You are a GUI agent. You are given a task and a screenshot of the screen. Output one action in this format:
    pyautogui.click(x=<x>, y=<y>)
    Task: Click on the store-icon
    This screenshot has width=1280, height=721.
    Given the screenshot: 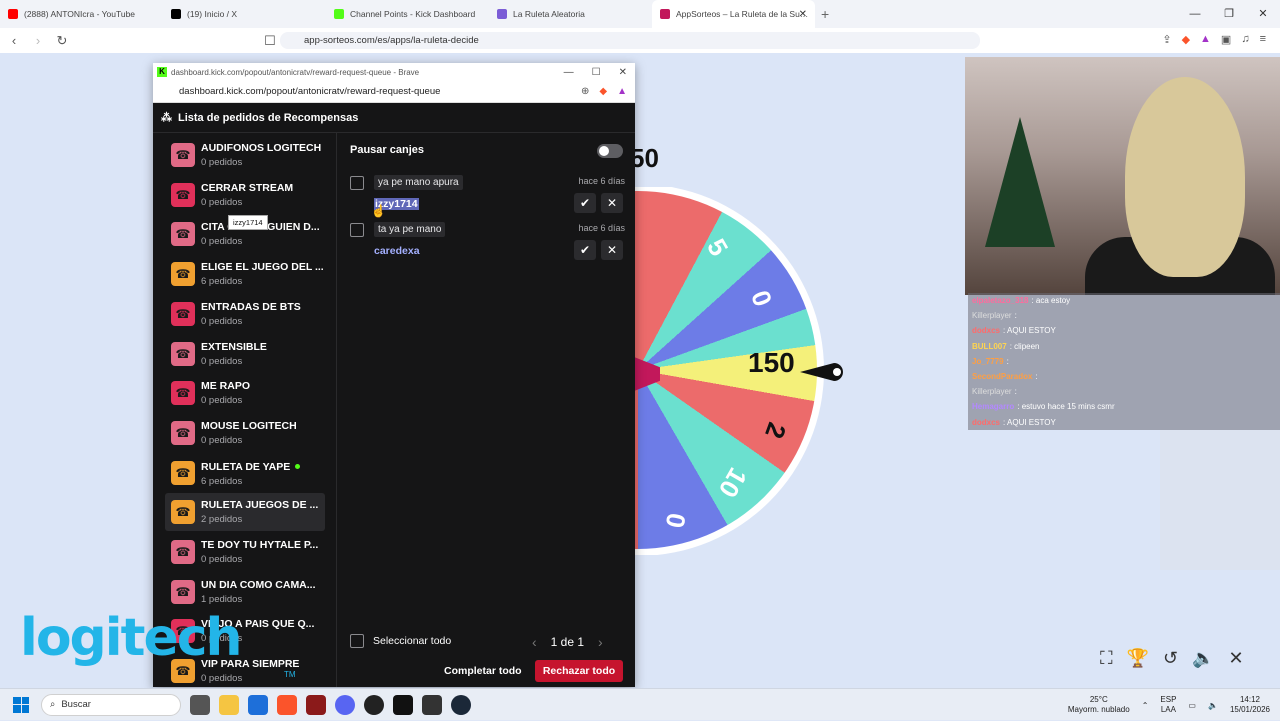 What is the action you would take?
    pyautogui.click(x=258, y=704)
    